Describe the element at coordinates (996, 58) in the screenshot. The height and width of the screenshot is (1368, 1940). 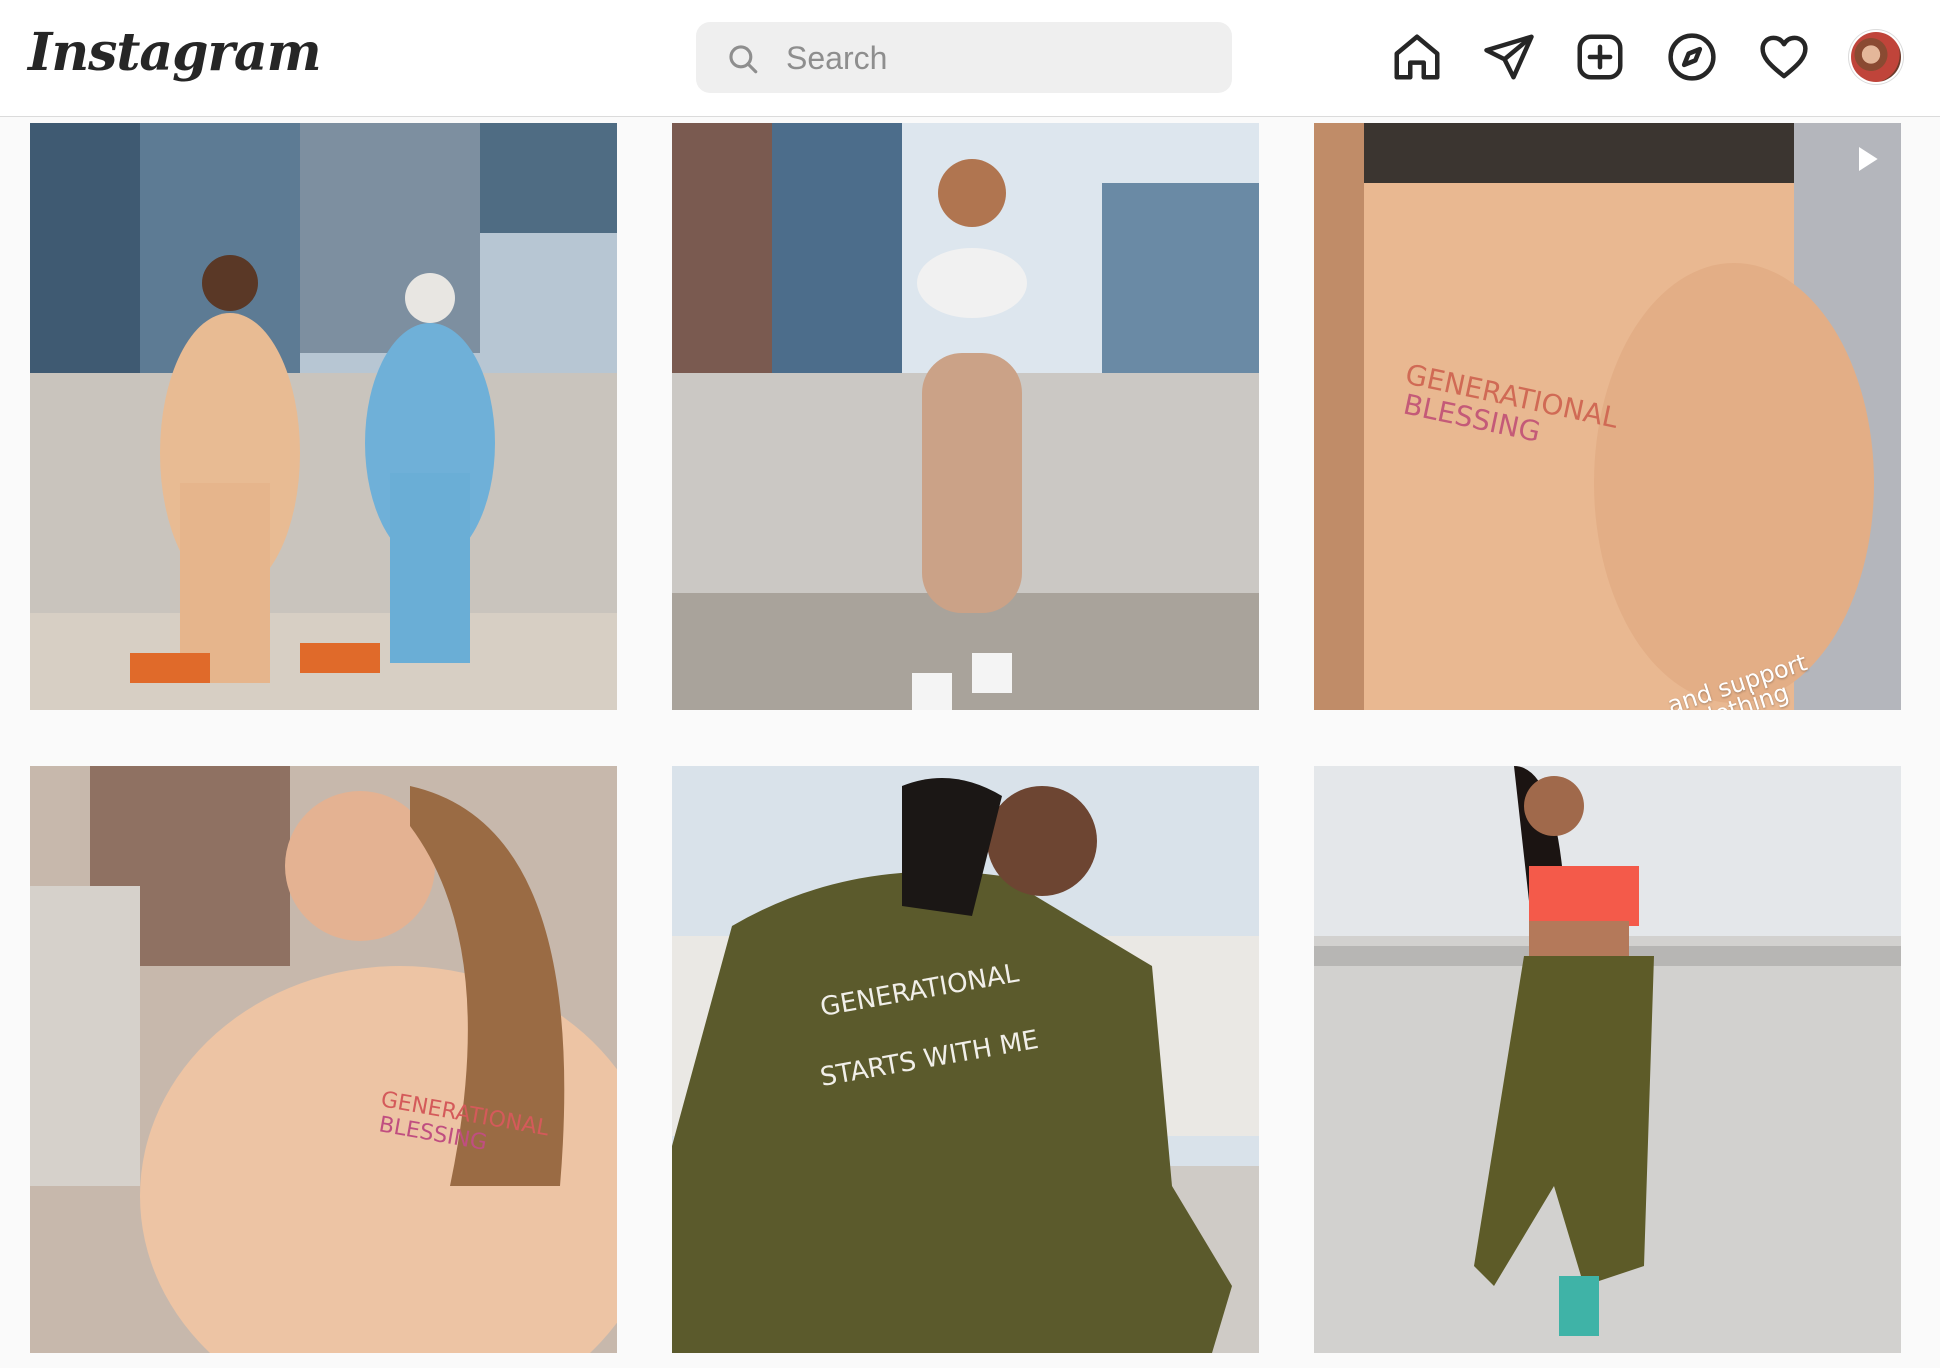
I see `search-input` at that location.